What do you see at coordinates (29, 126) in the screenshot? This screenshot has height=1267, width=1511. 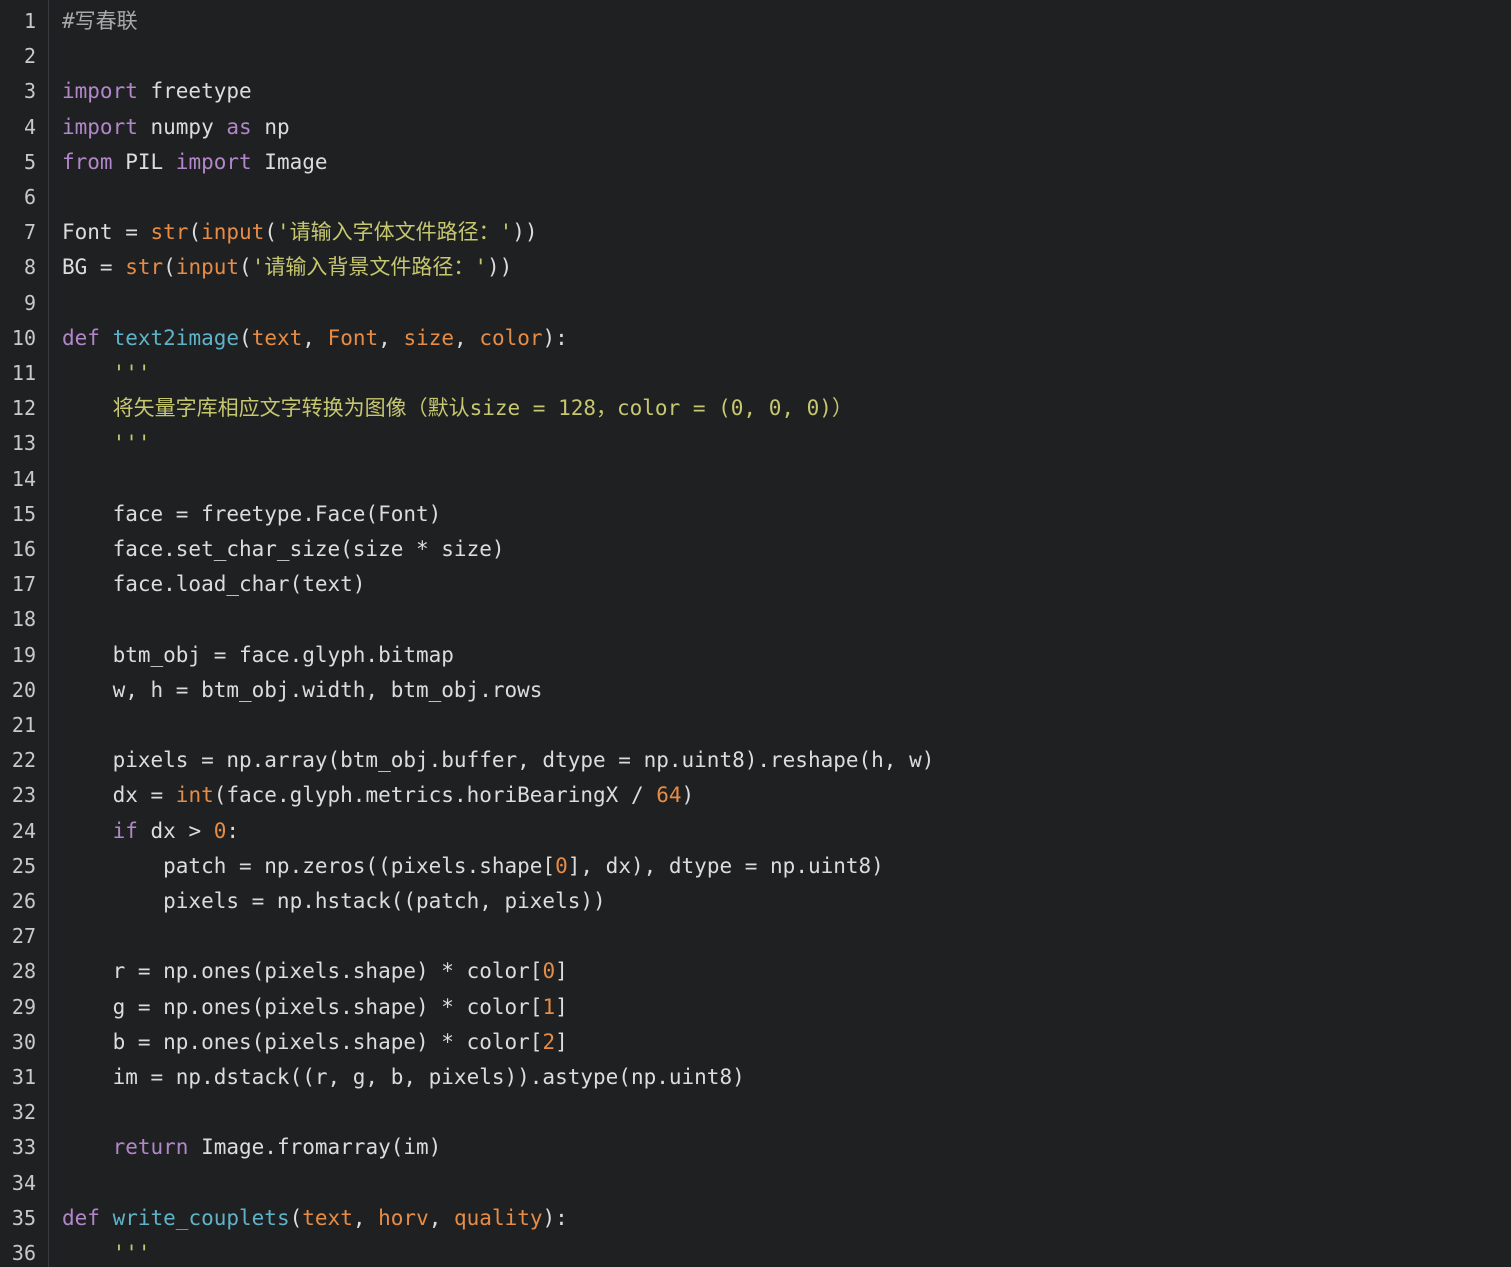 I see `line-number: 4` at bounding box center [29, 126].